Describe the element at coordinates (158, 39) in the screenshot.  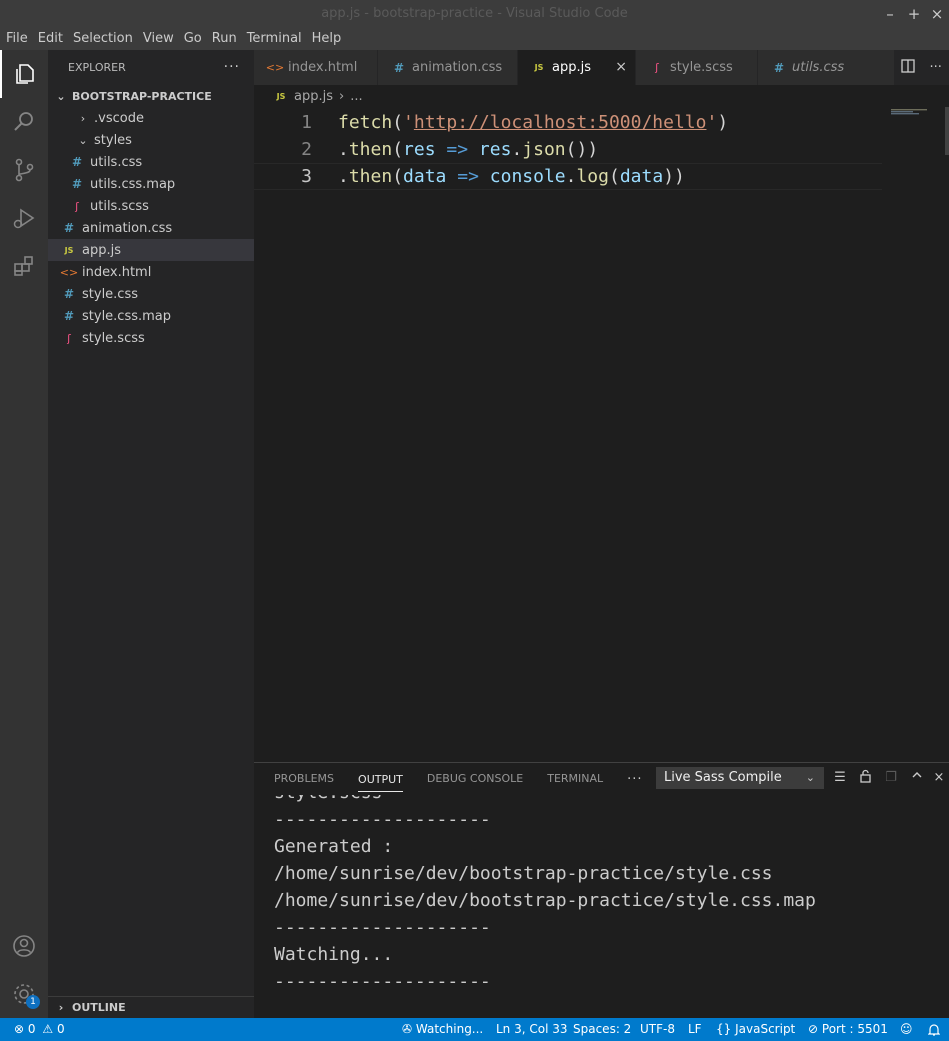
I see `menu-view: View` at that location.